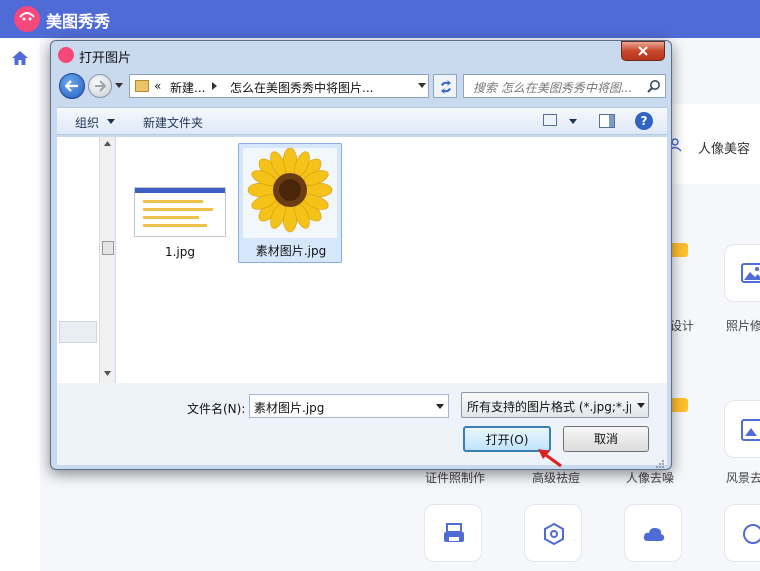 Image resolution: width=760 pixels, height=571 pixels. I want to click on view-tool, so click(742, 533).